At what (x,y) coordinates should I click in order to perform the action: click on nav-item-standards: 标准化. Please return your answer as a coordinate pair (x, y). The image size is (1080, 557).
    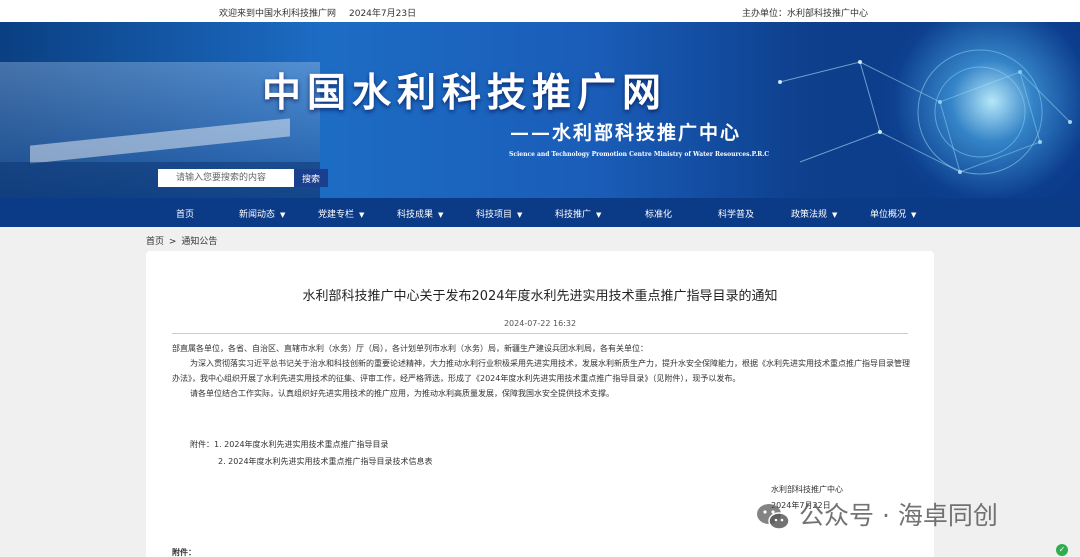
    Looking at the image, I should click on (658, 213).